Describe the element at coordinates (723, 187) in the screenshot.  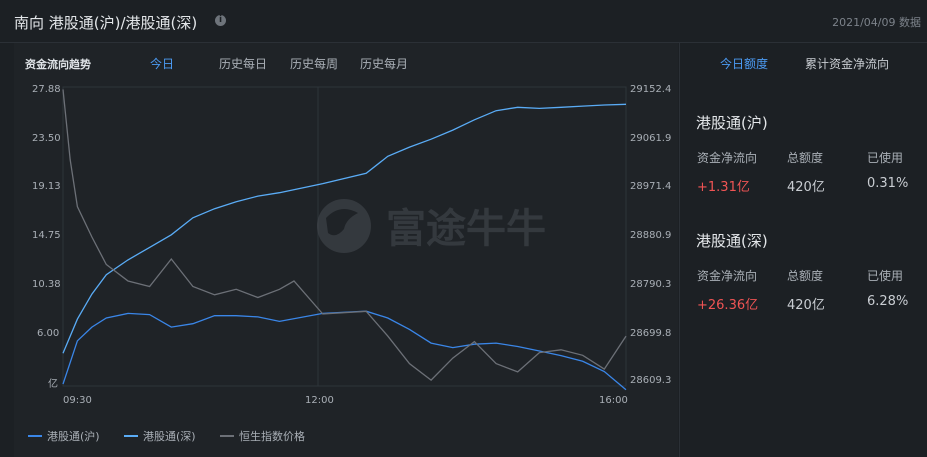
I see `sh-net-flow: +1.31亿` at that location.